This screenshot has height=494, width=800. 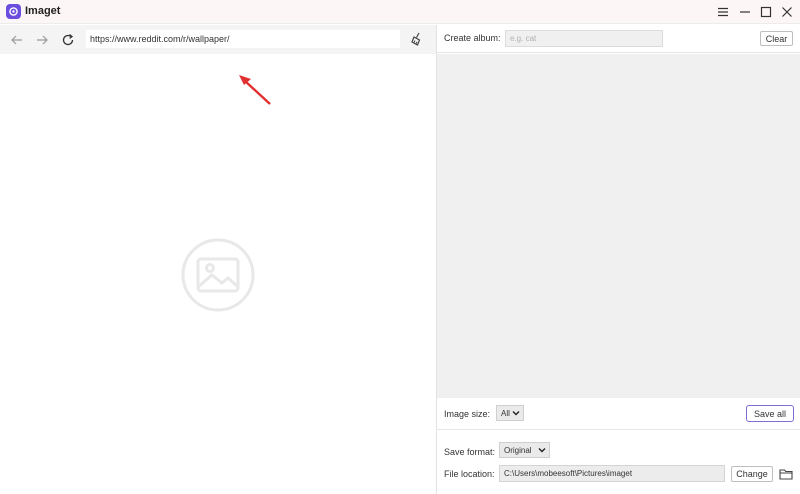 I want to click on placeholder-image-icon, so click(x=218, y=275).